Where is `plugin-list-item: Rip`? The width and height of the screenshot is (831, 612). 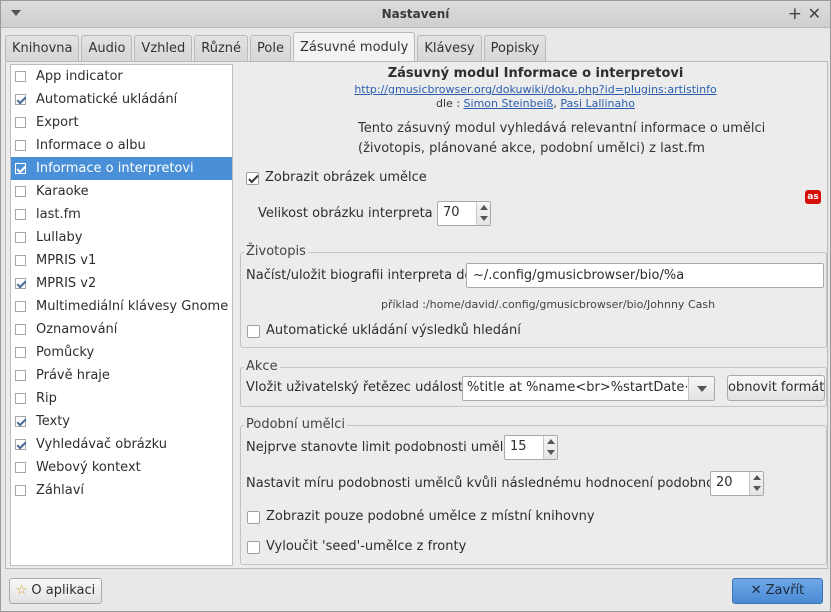 plugin-list-item: Rip is located at coordinates (121, 398).